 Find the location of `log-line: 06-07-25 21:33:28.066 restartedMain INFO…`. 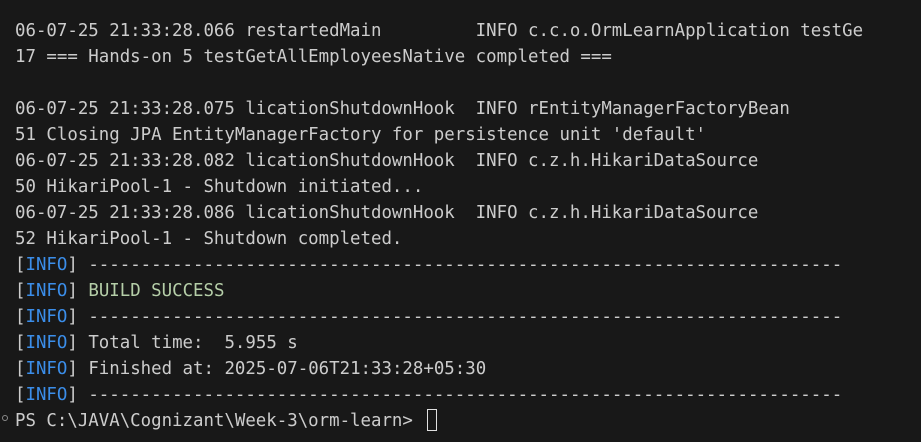

log-line: 06-07-25 21:33:28.066 restartedMain INFO… is located at coordinates (439, 31).